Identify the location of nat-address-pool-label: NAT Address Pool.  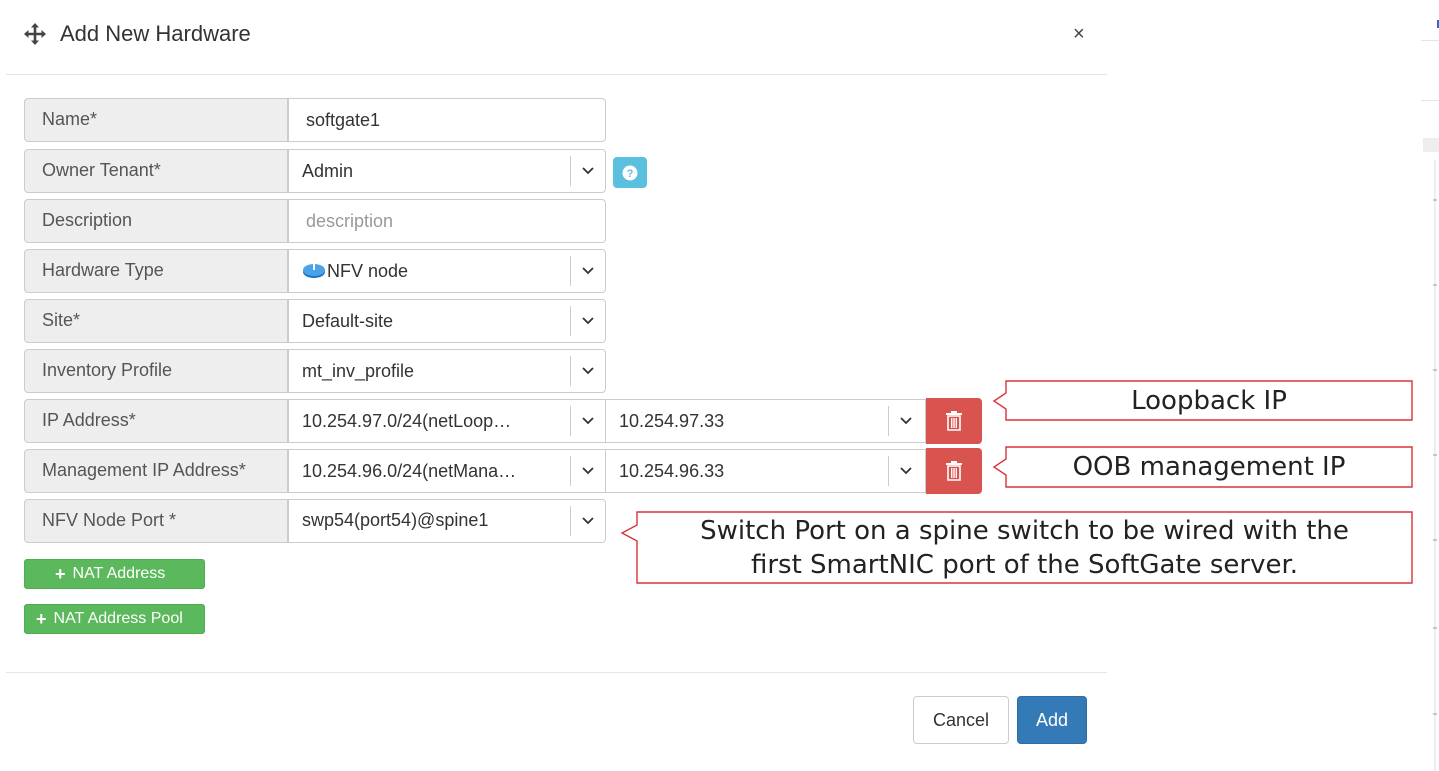
(118, 618).